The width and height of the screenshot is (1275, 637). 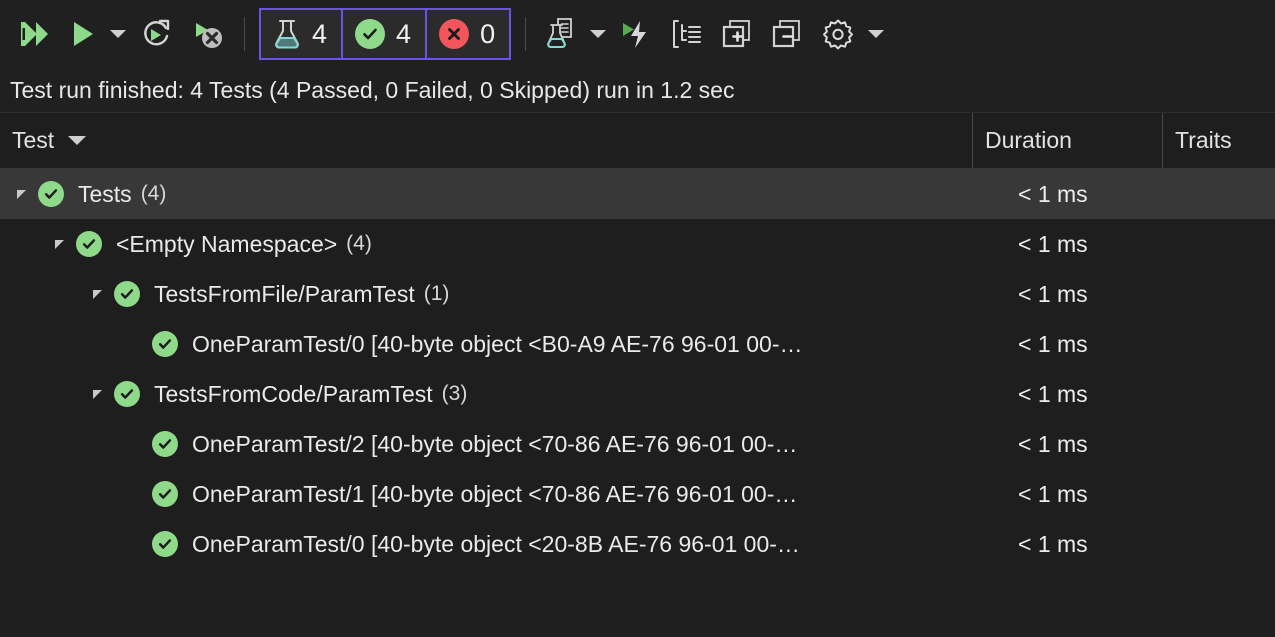 I want to click on column-header-test: Test, so click(x=486, y=140).